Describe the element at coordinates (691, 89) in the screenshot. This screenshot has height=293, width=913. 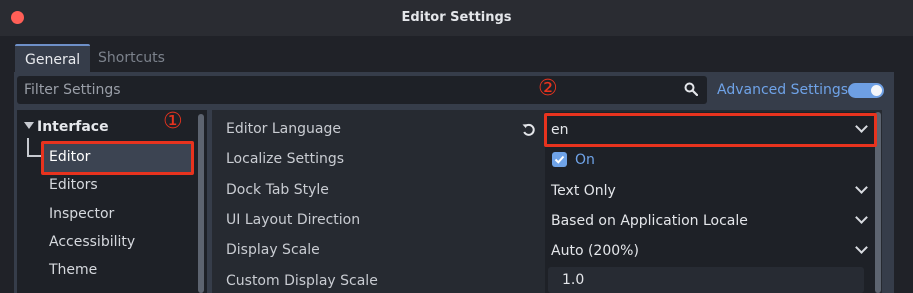
I see `search-icon` at that location.